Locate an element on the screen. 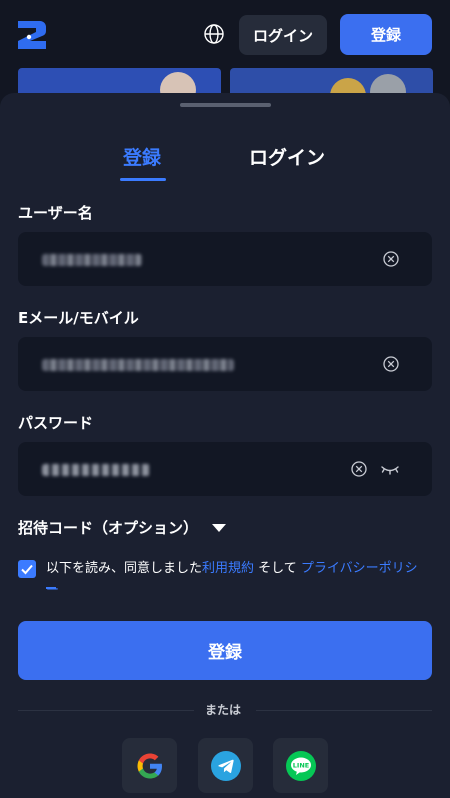 The width and height of the screenshot is (450, 798). tab-login: ログイン is located at coordinates (287, 156).